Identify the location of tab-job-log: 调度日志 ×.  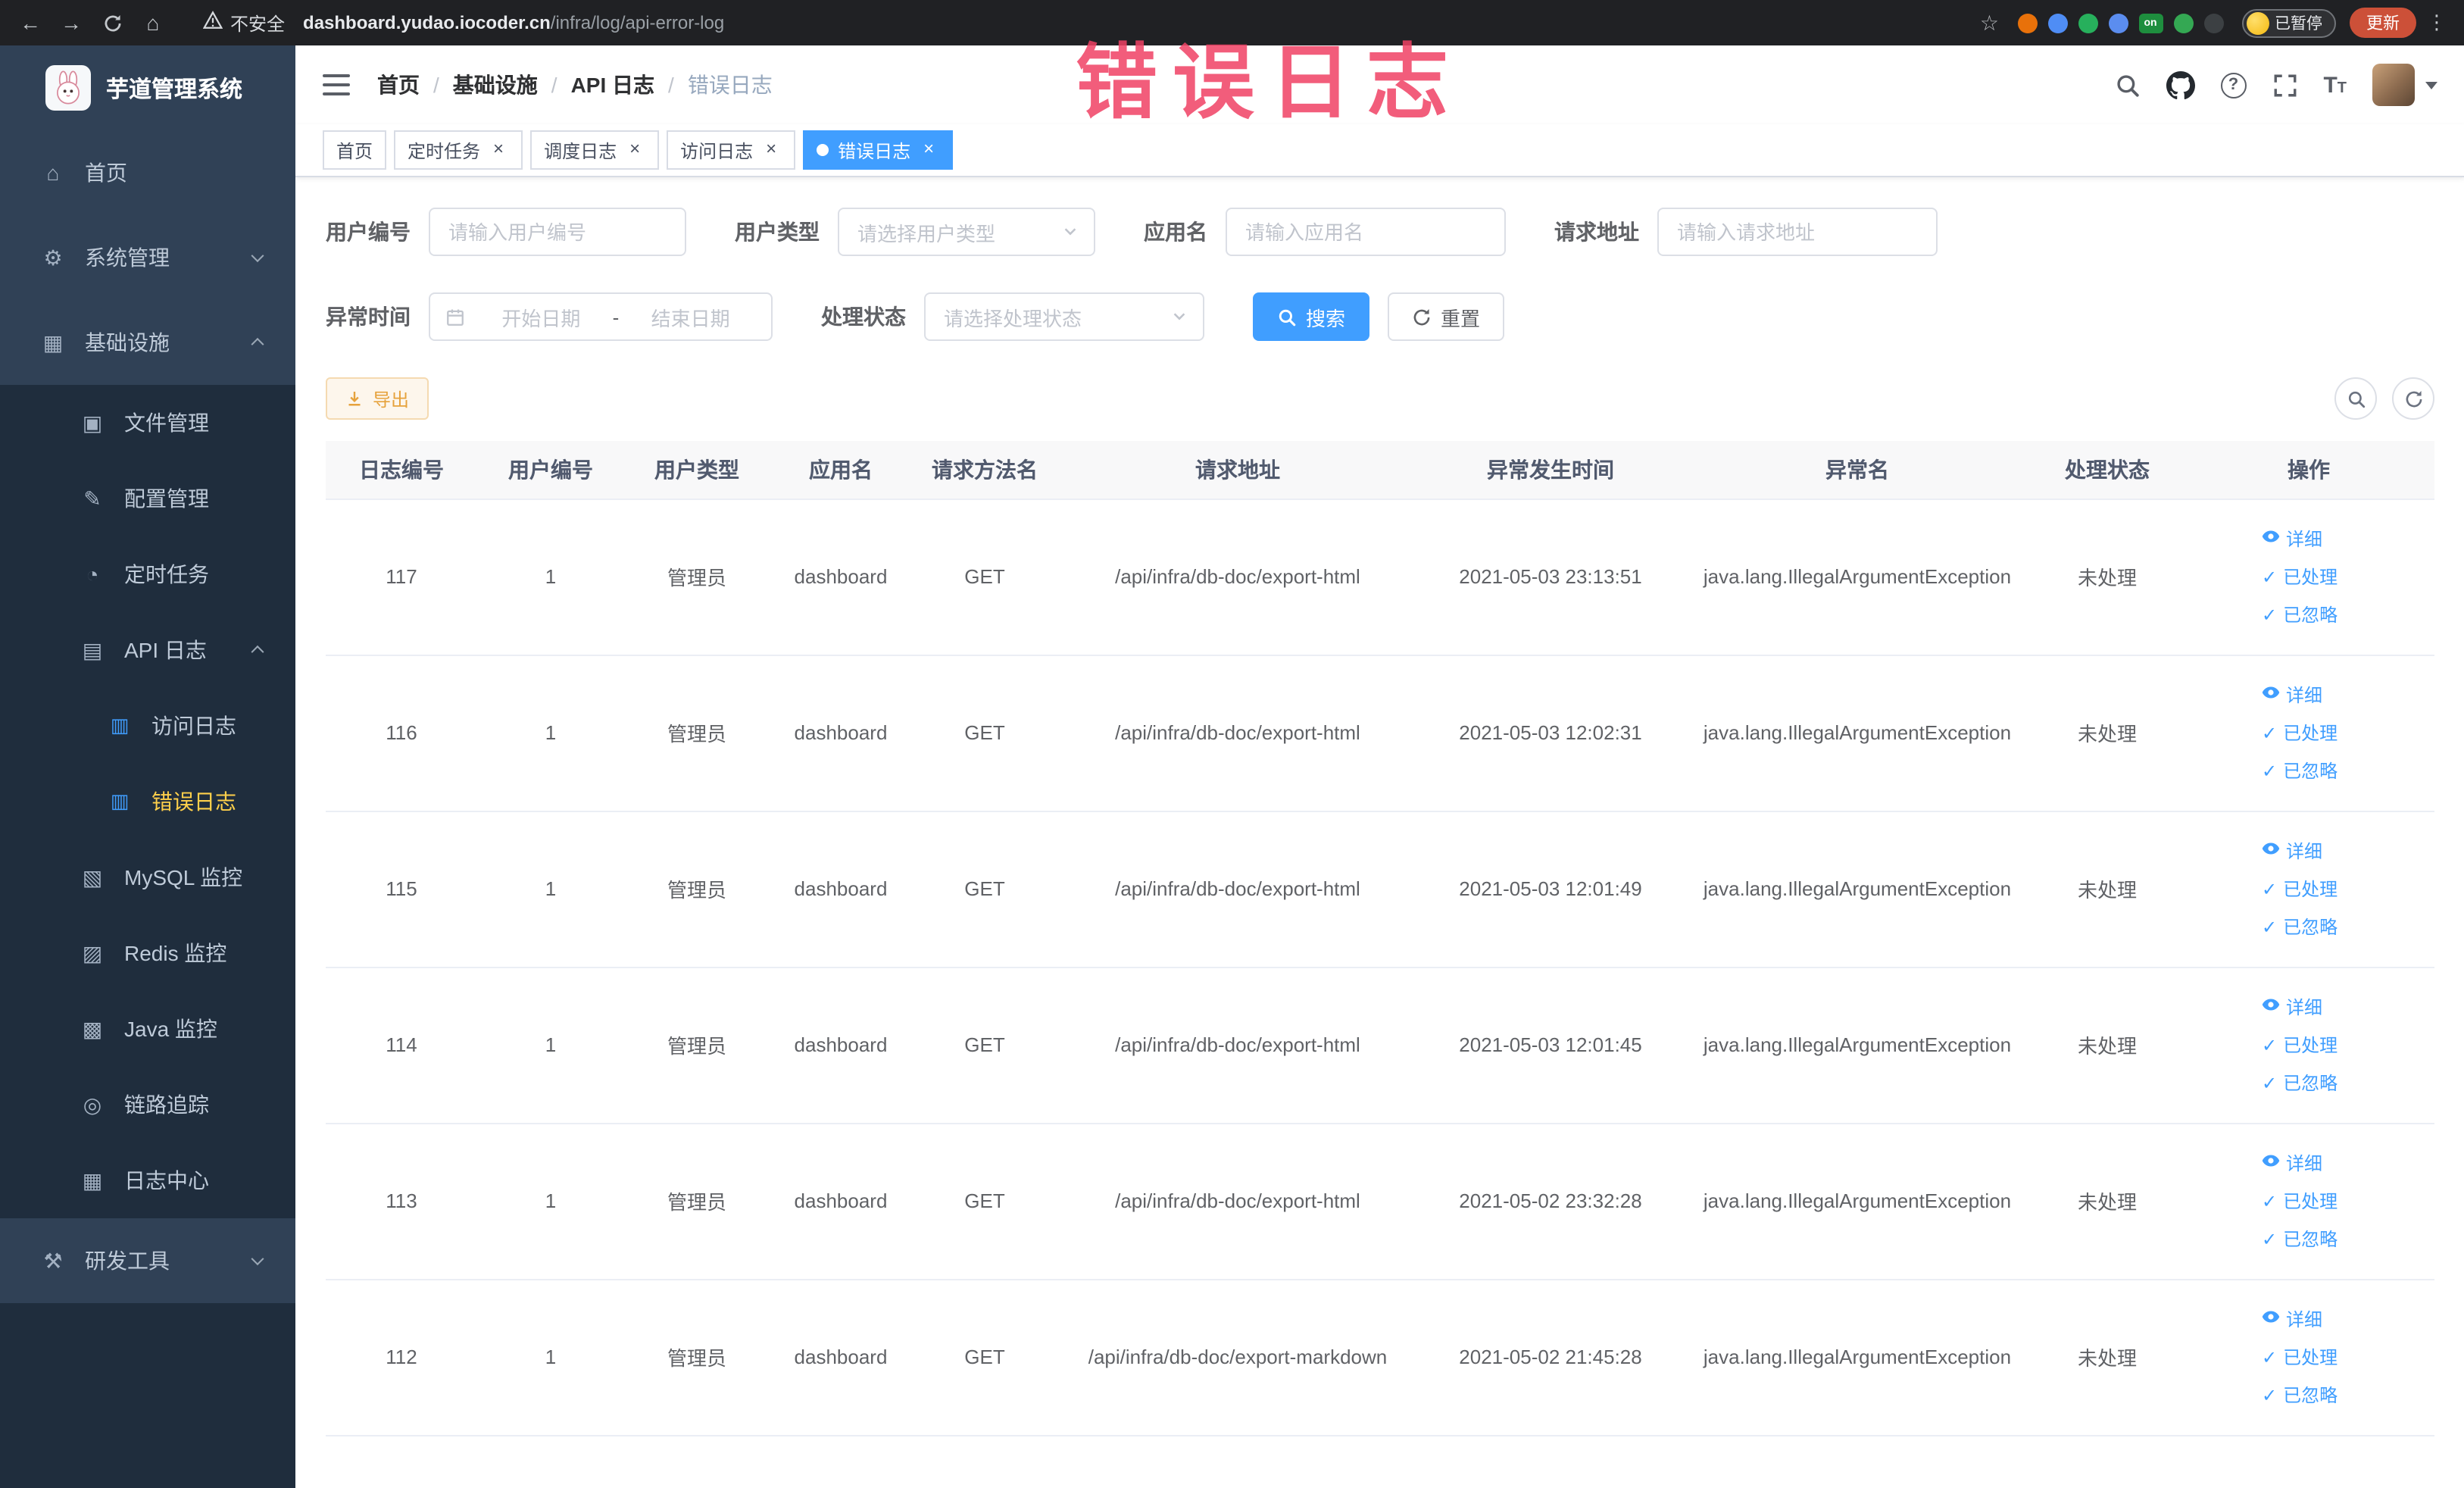
(595, 150).